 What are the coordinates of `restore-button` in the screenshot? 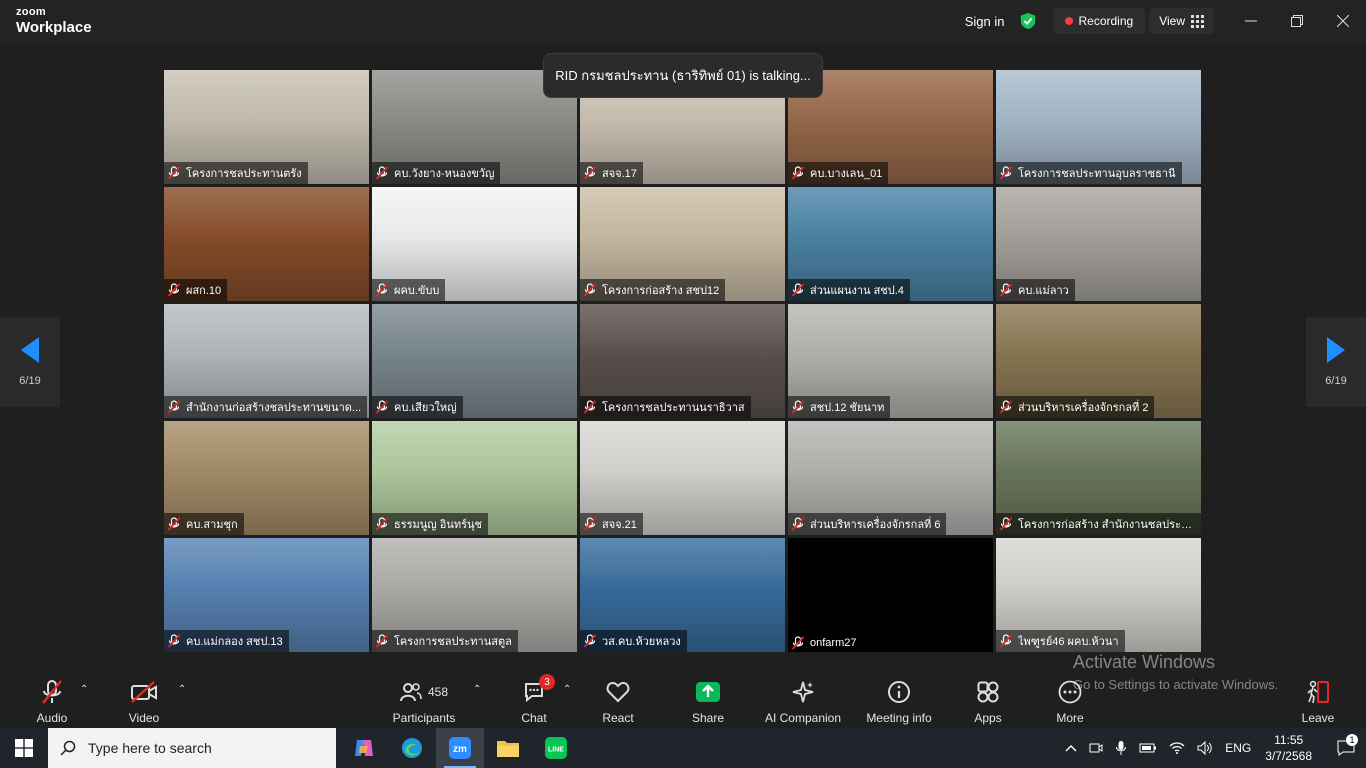 It's located at (1297, 21).